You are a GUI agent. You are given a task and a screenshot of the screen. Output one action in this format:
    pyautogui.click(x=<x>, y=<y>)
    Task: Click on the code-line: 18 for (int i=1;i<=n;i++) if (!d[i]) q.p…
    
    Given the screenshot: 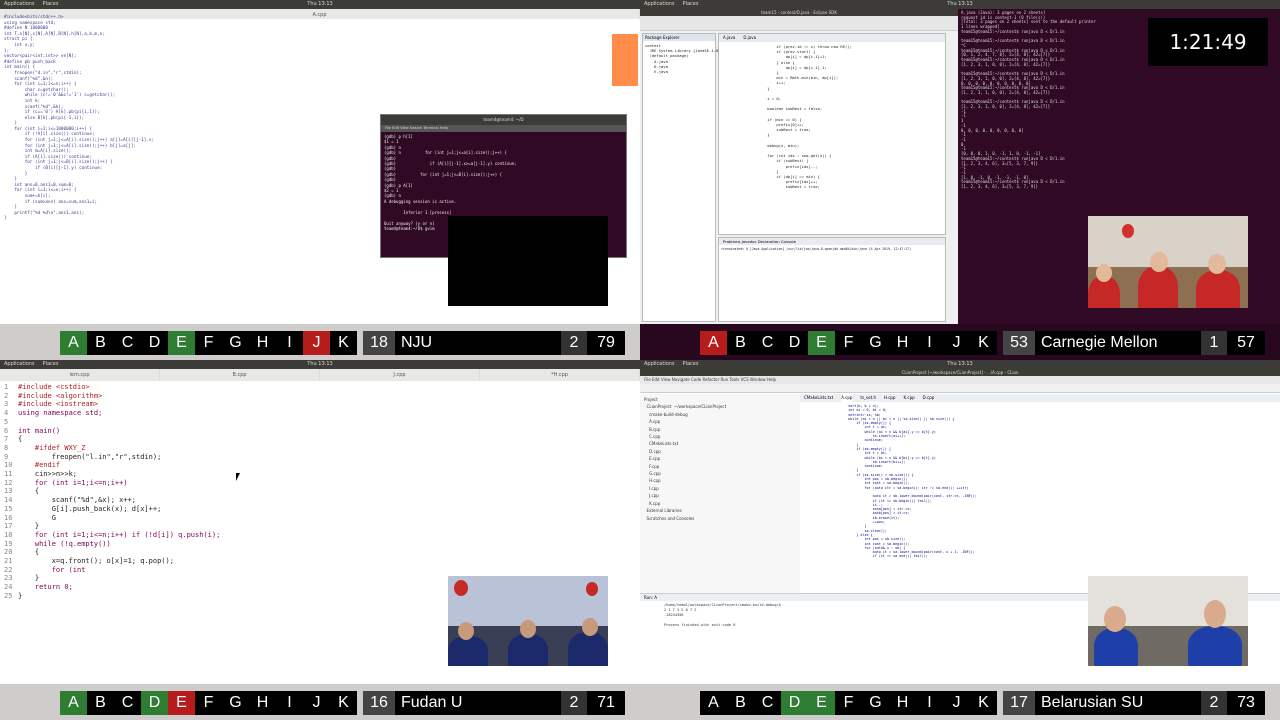 What is the action you would take?
    pyautogui.click(x=112, y=535)
    